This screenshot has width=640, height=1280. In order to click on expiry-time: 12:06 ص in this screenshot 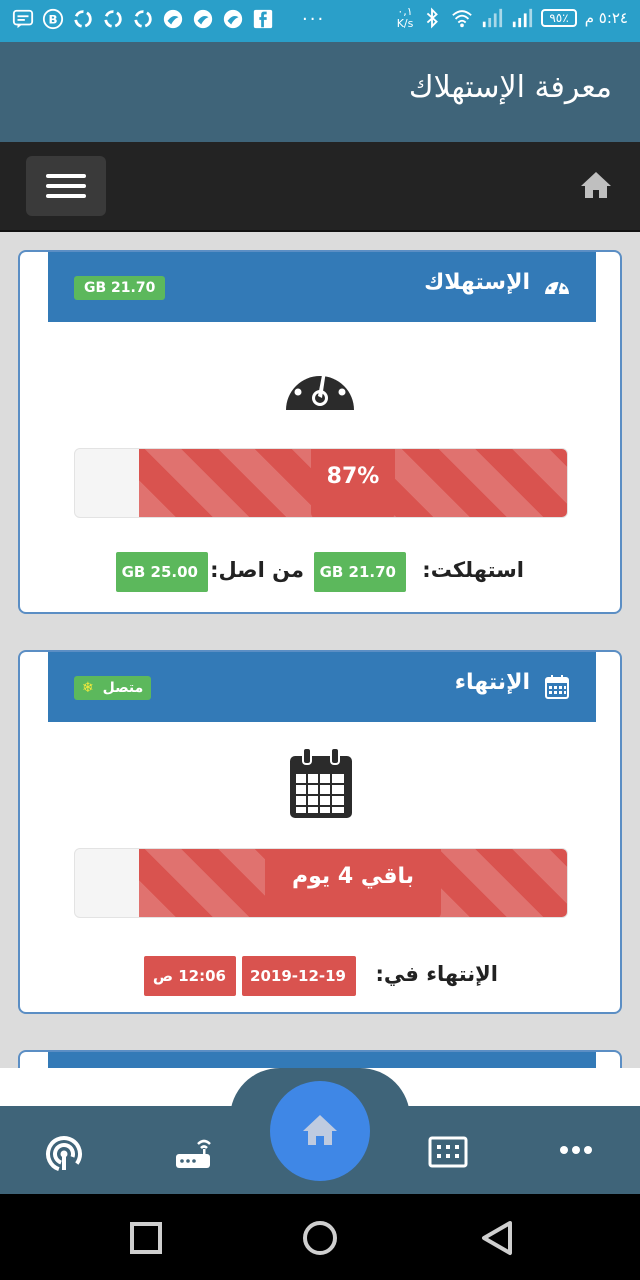, I will do `click(190, 976)`.